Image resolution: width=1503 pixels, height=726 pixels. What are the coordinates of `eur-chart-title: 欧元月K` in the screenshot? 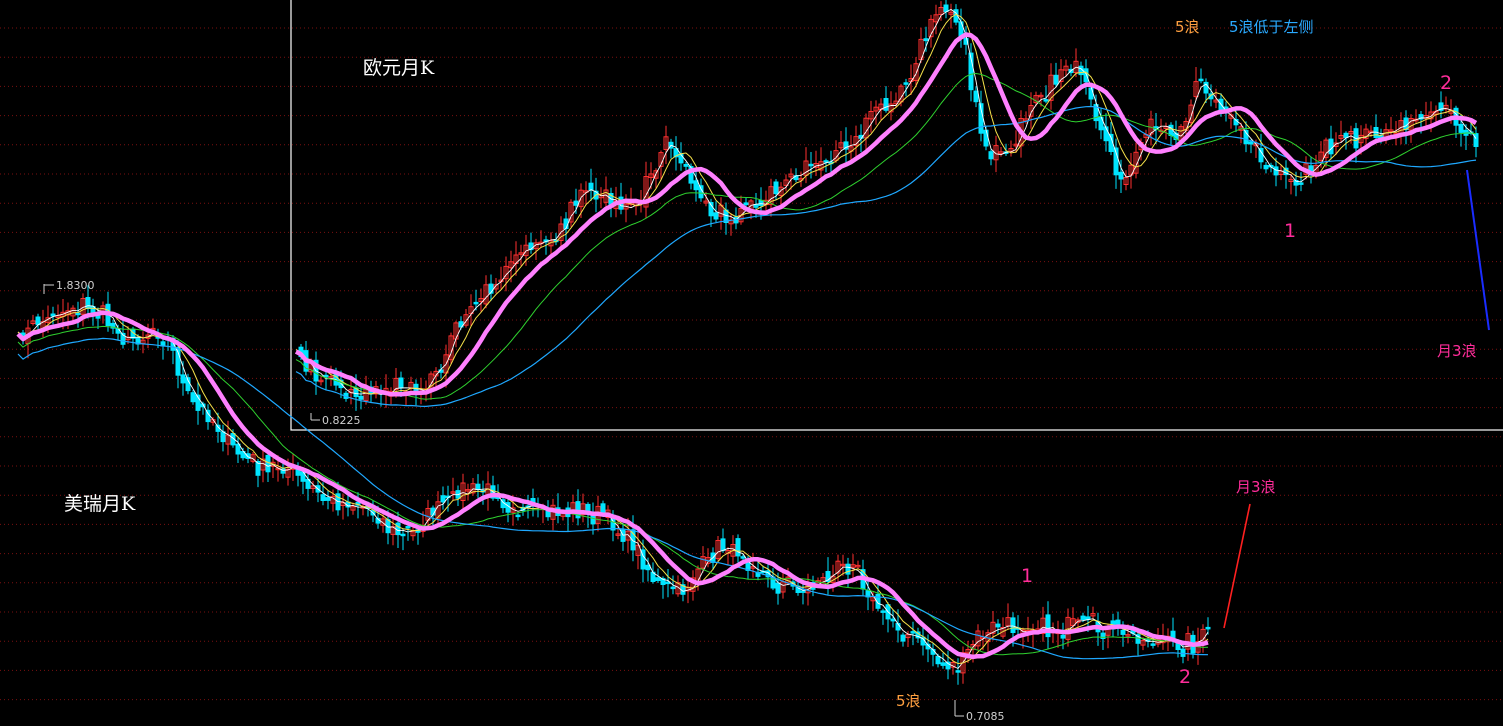 It's located at (399, 68).